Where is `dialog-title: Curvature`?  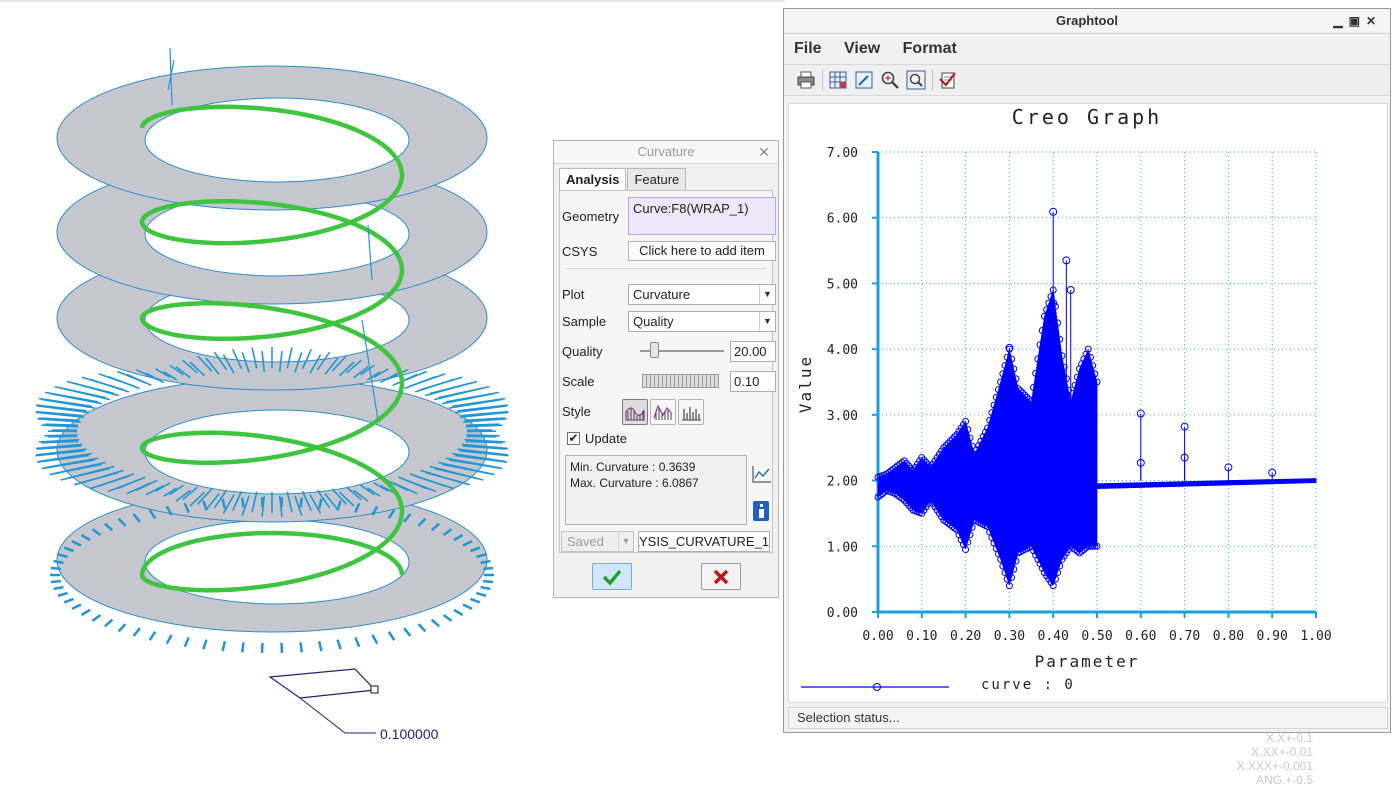 dialog-title: Curvature is located at coordinates (666, 151).